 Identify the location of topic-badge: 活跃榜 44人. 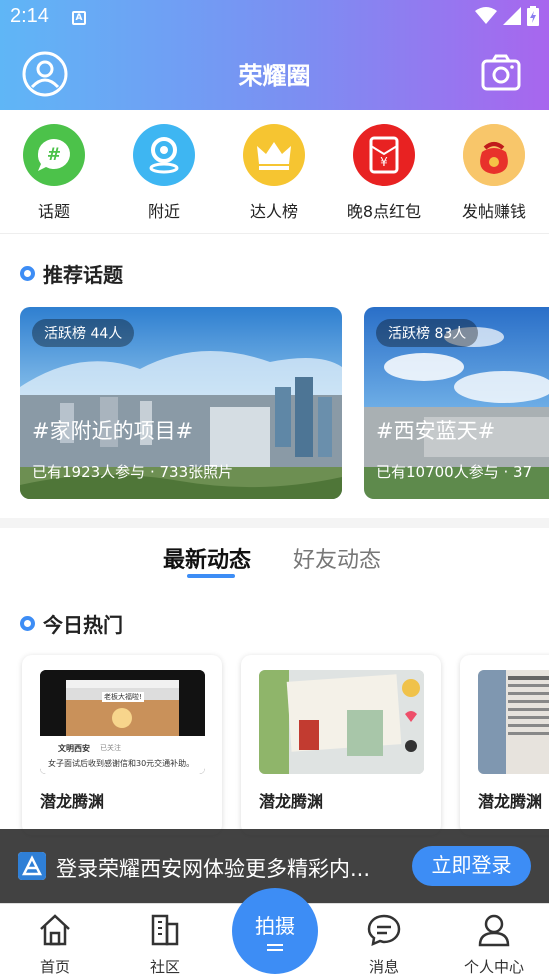
(83, 333).